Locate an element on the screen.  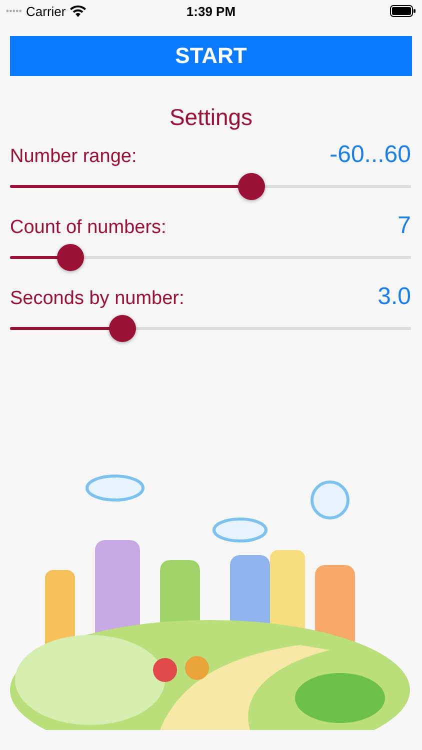
setting-value: 3.0 is located at coordinates (394, 297).